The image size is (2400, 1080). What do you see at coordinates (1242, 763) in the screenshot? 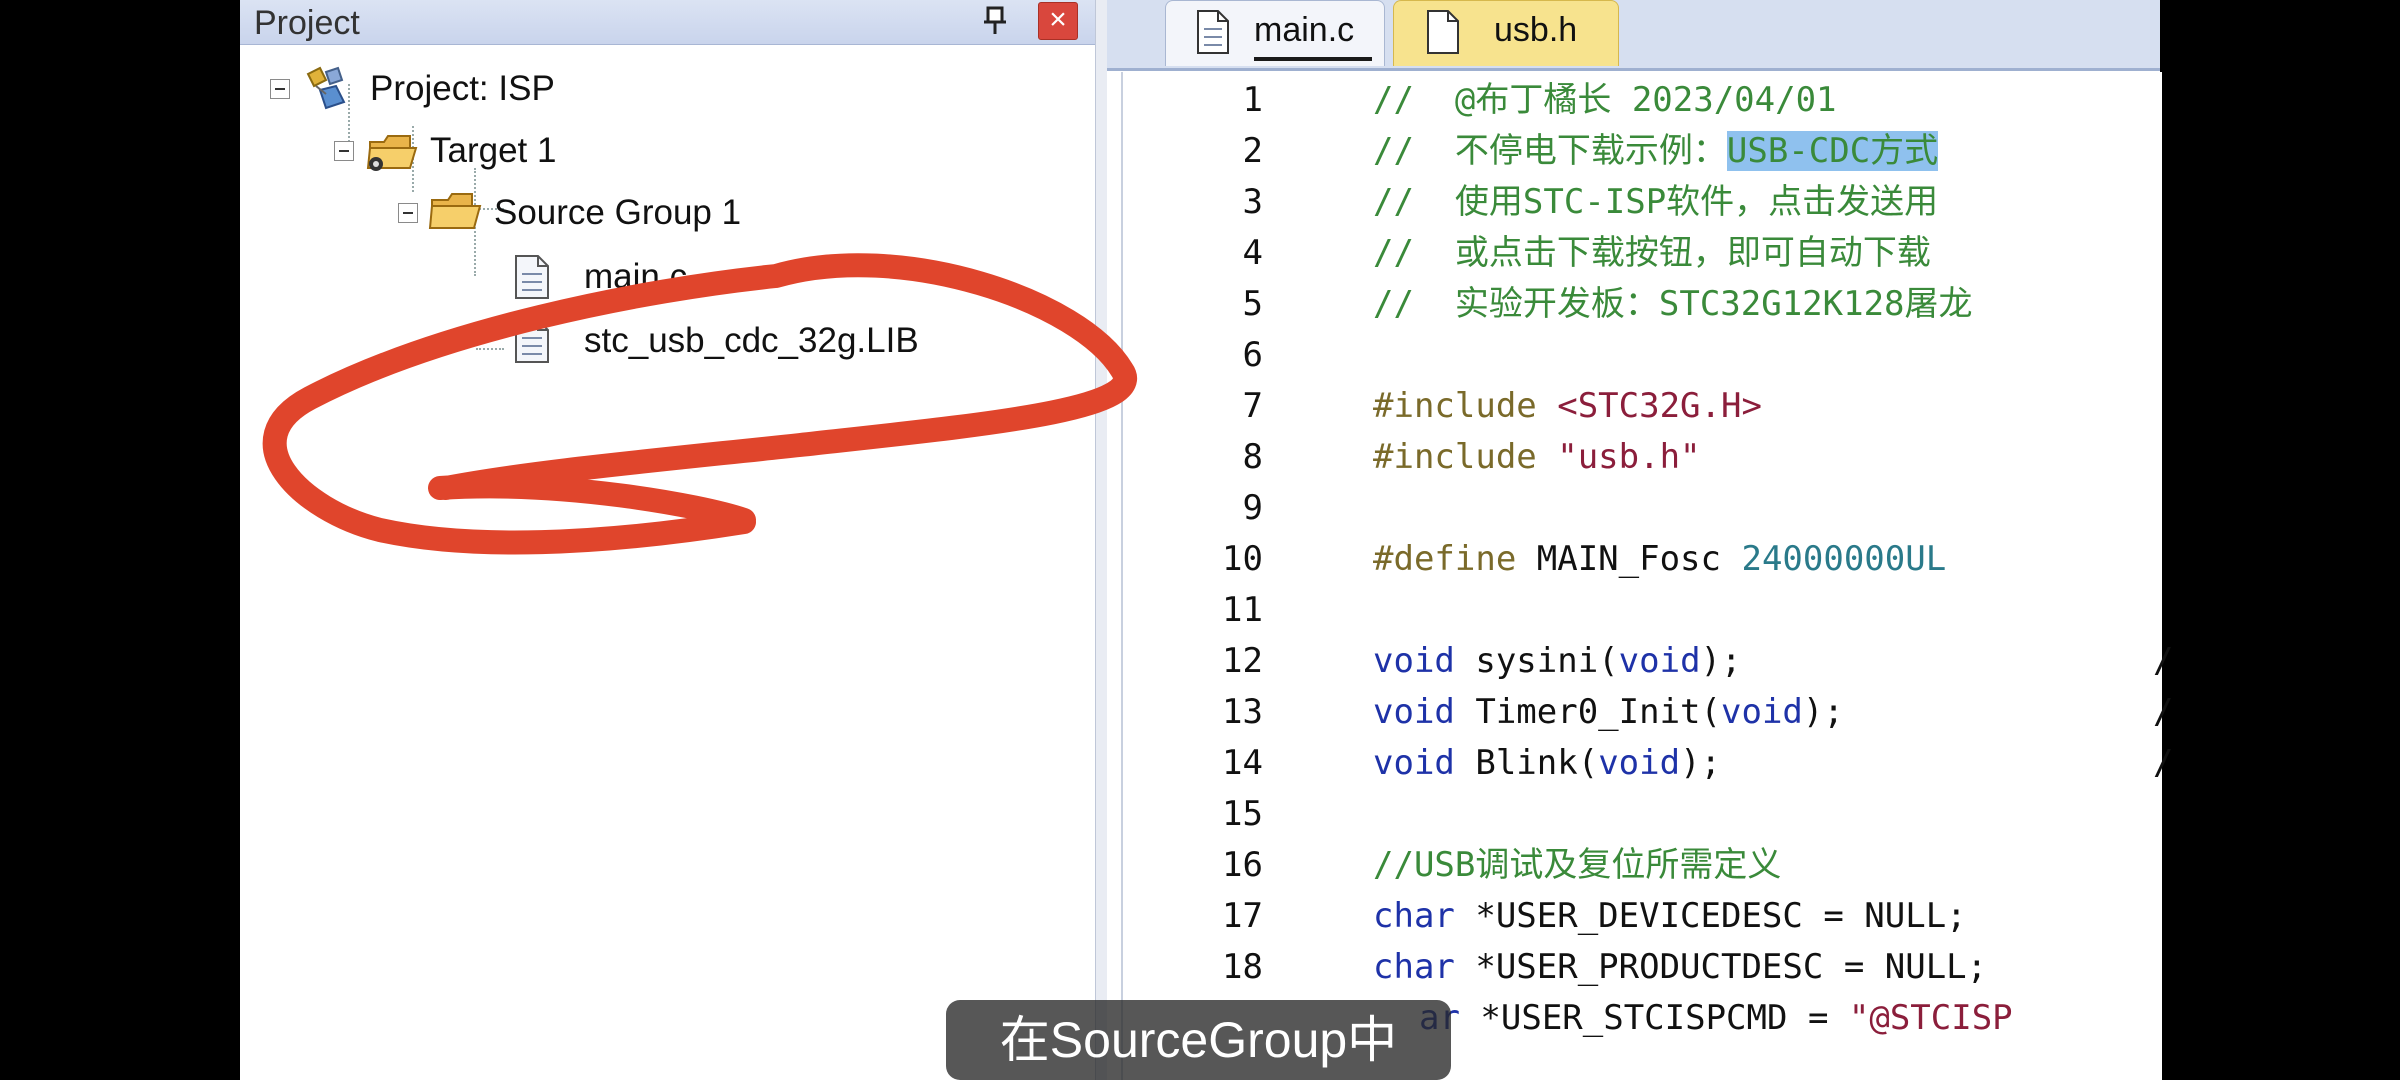
I see `line-number: 14` at bounding box center [1242, 763].